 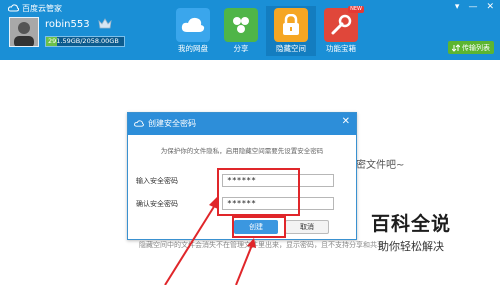 What do you see at coordinates (411, 246) in the screenshot?
I see `watermark-subtitle: 助你轻松解决` at bounding box center [411, 246].